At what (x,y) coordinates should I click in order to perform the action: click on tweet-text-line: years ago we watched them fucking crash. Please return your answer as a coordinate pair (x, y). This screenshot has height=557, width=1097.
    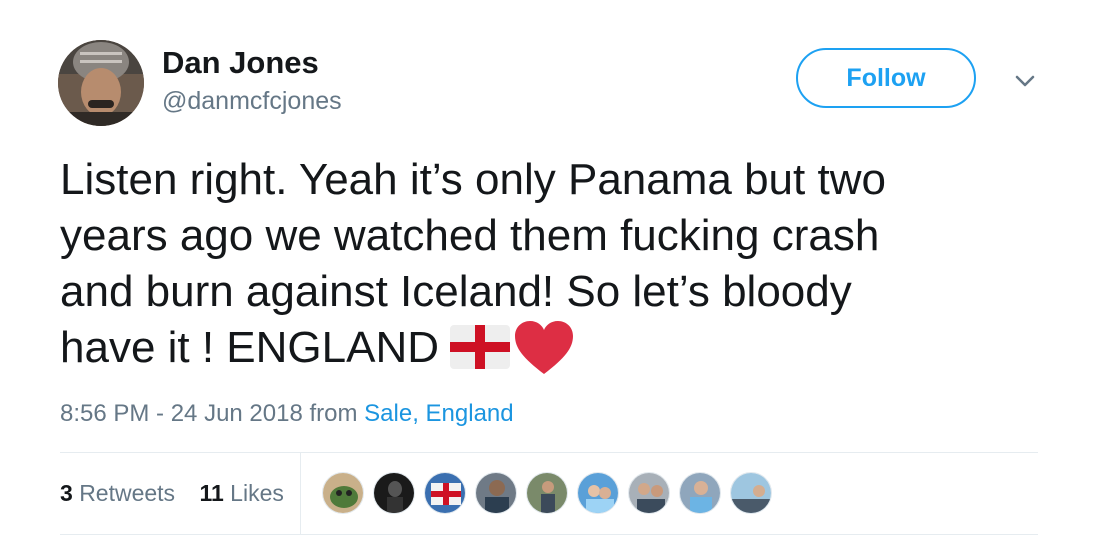
    Looking at the image, I should click on (470, 235).